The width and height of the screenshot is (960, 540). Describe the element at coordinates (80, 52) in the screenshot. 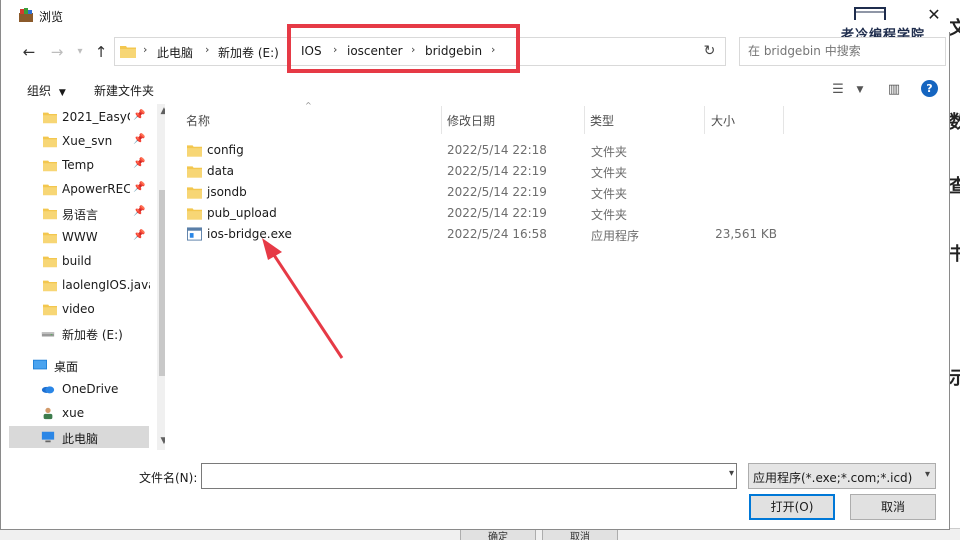

I see `recent-dropdown-icon: ▾` at that location.